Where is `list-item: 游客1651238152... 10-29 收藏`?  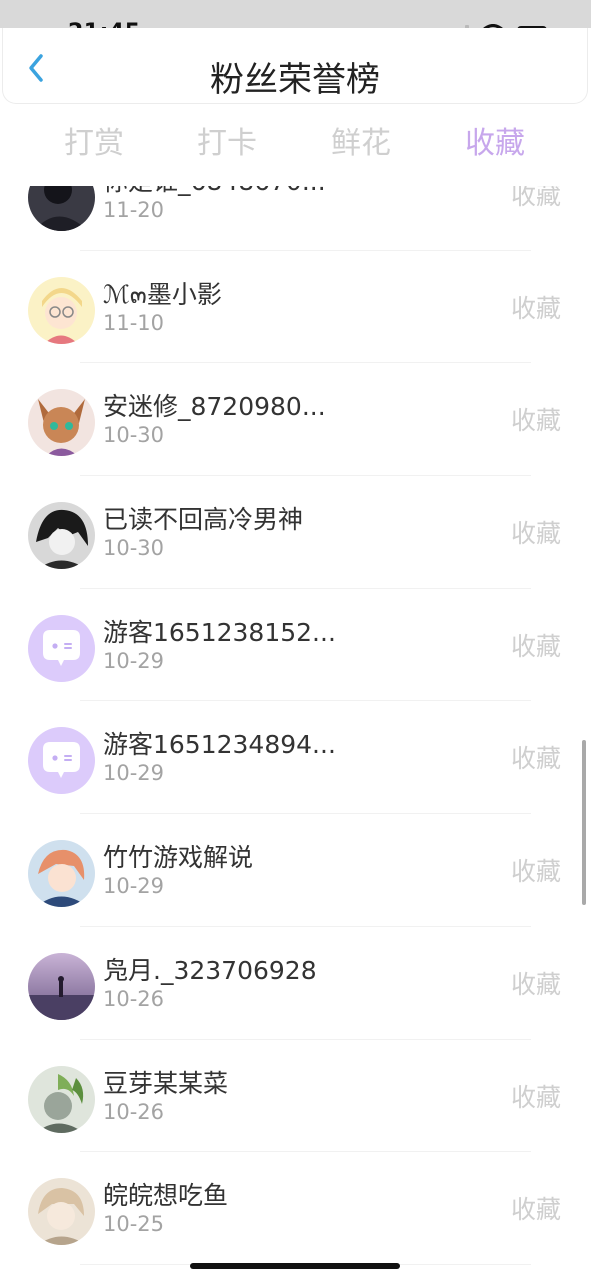 list-item: 游客1651238152... 10-29 收藏 is located at coordinates (295, 645).